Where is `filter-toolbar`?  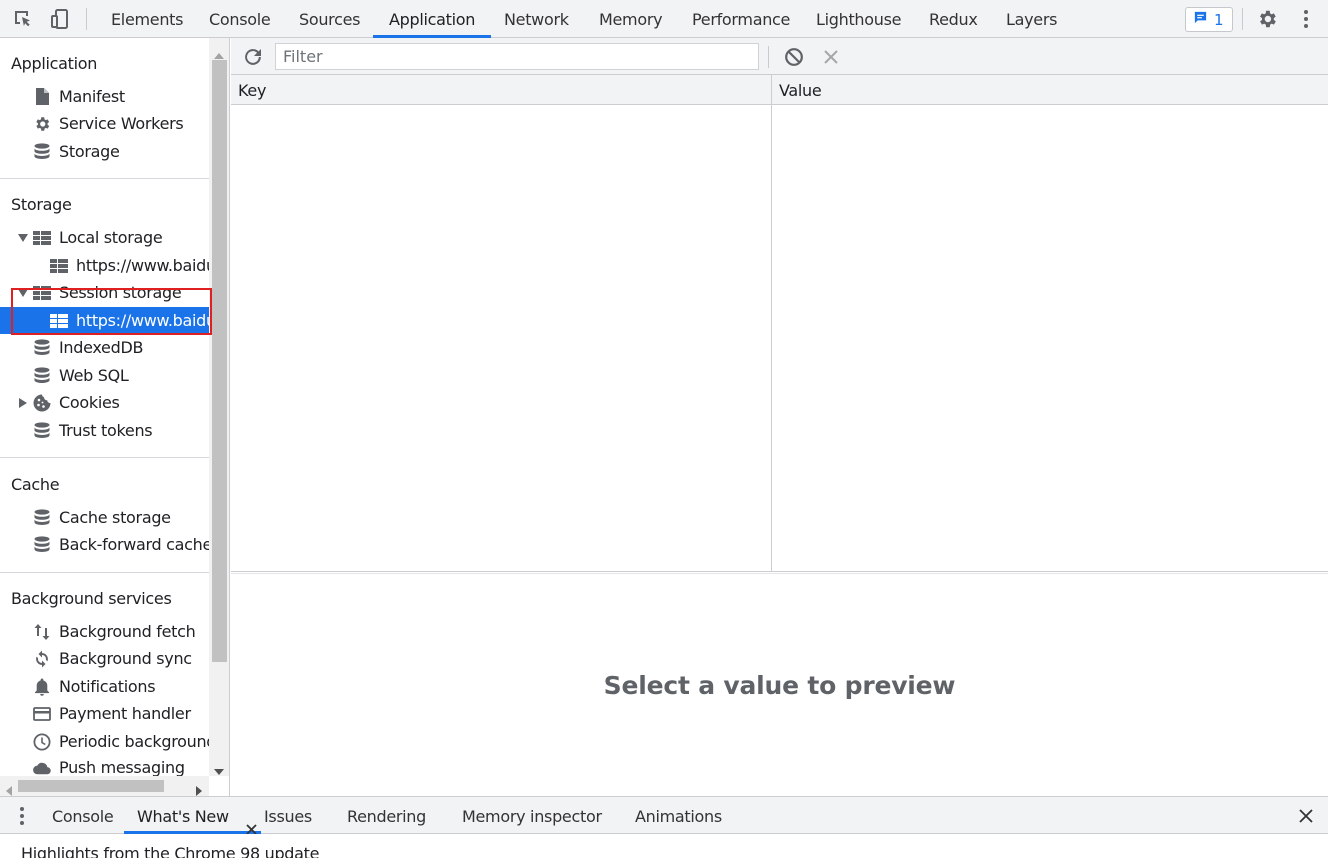 filter-toolbar is located at coordinates (779, 56).